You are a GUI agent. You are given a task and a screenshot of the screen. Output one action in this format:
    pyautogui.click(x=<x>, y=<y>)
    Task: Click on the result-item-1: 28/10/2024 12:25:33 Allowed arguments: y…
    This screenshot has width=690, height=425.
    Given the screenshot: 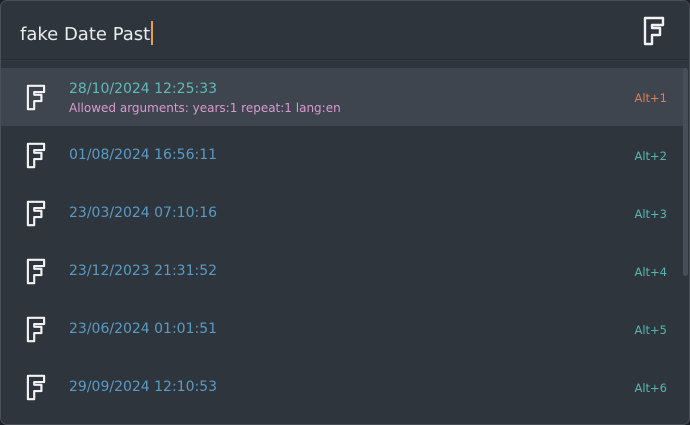 What is the action you would take?
    pyautogui.click(x=344, y=97)
    